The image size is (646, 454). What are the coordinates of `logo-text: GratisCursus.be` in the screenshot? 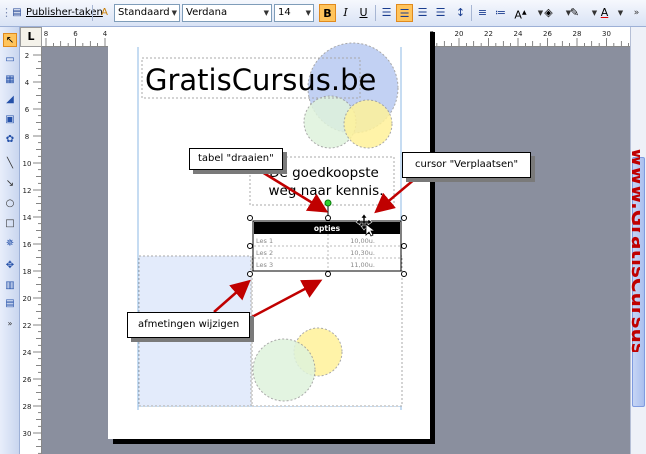 It's located at (260, 80).